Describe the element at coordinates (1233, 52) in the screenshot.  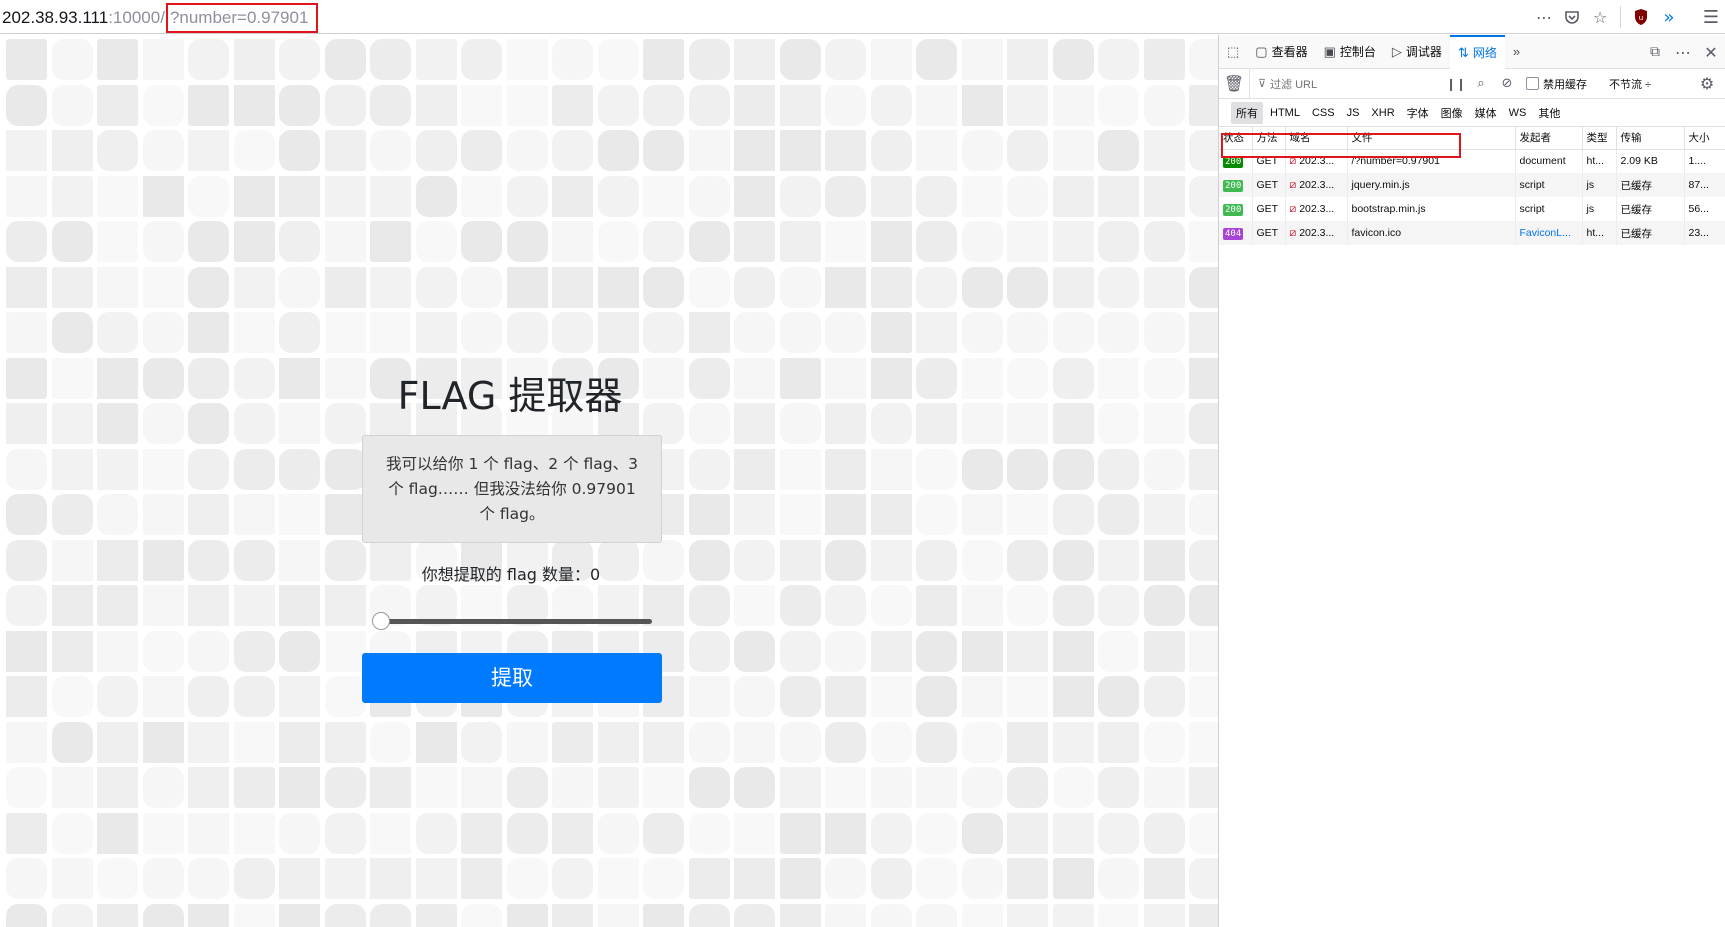
I see `element-picker-button: ⬚` at that location.